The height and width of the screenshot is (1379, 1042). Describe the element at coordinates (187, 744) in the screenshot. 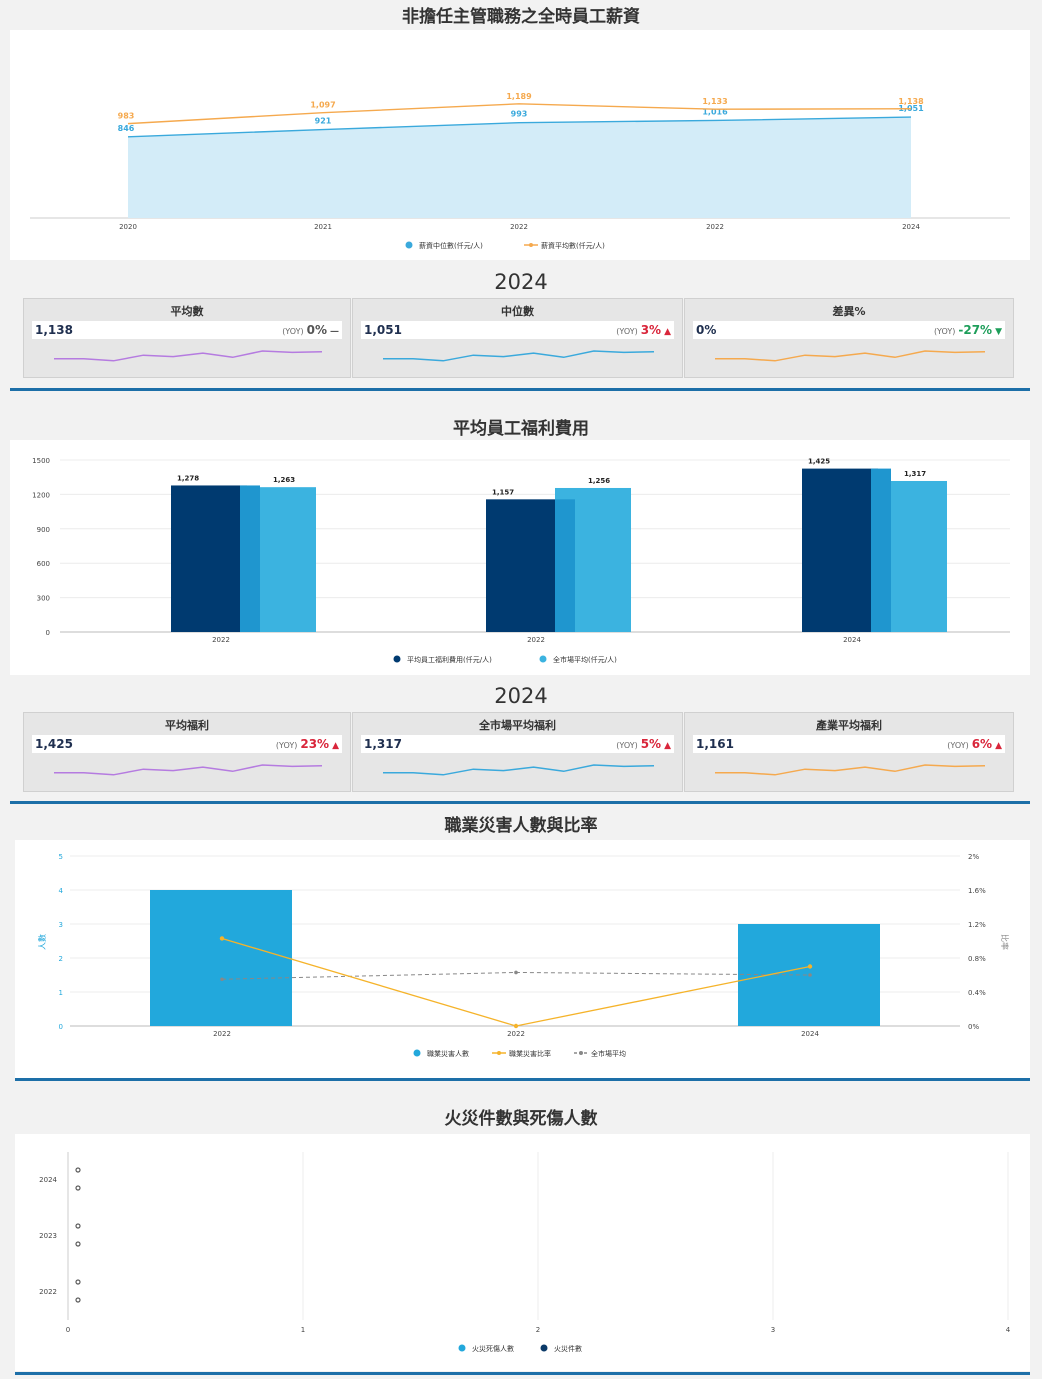

I see `kpi-value-row: 1,425 (YOY) 23% ▲` at that location.